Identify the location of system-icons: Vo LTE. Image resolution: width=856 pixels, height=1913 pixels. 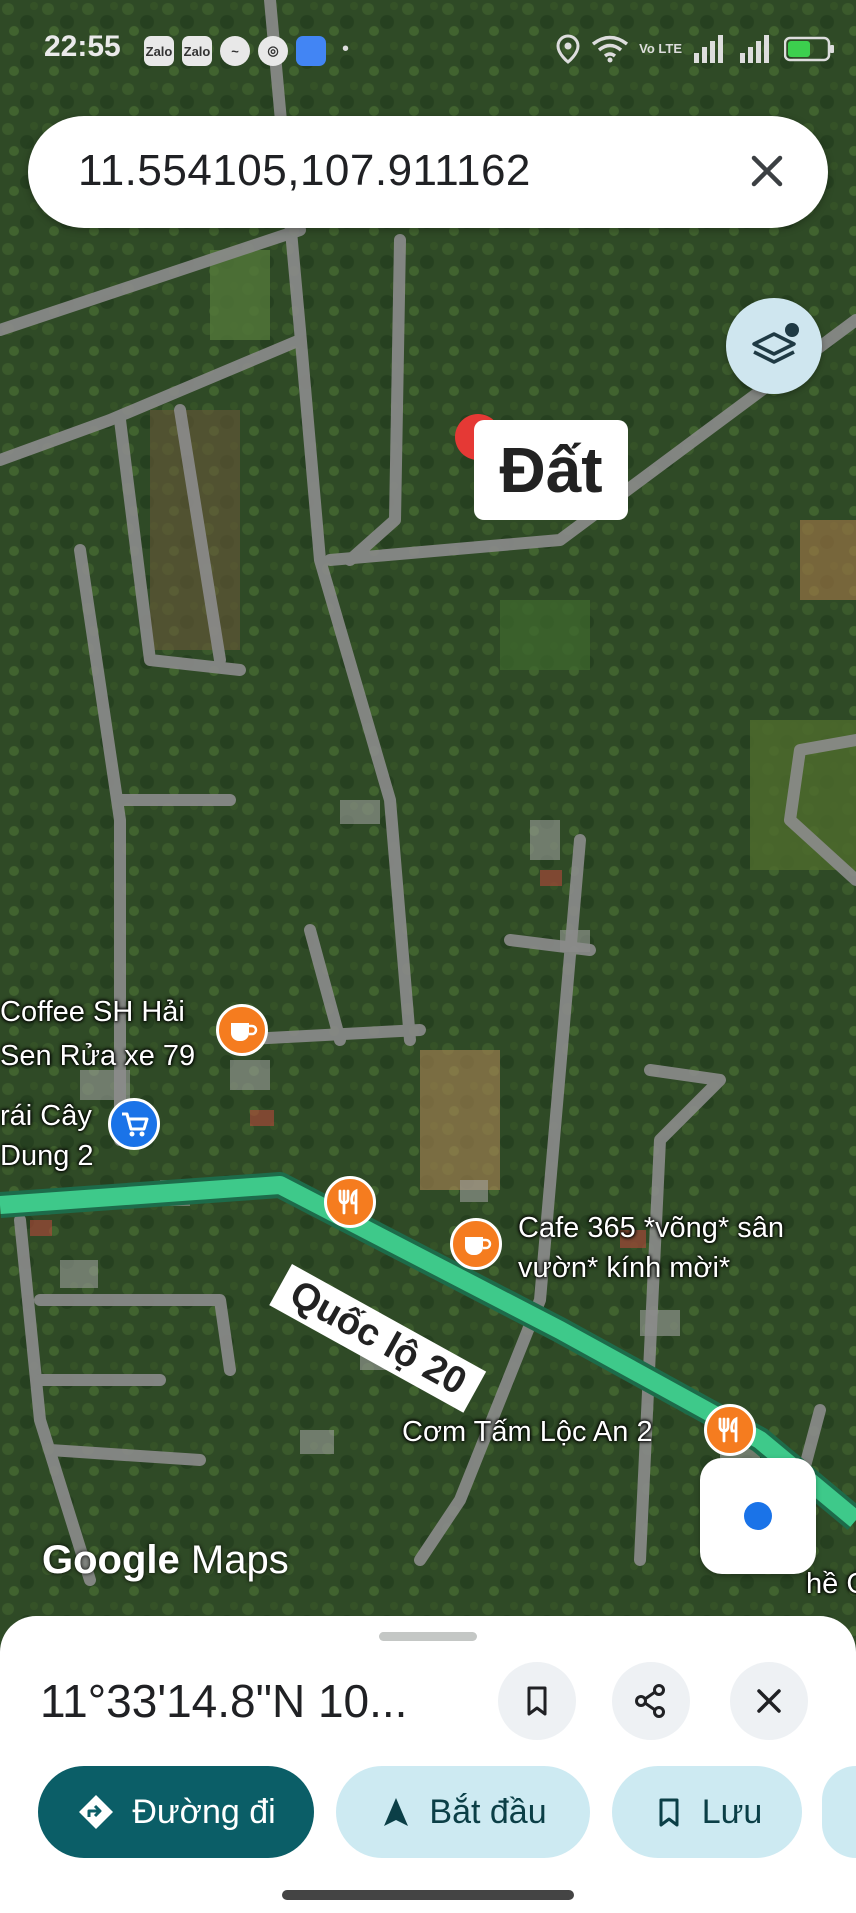
(695, 49).